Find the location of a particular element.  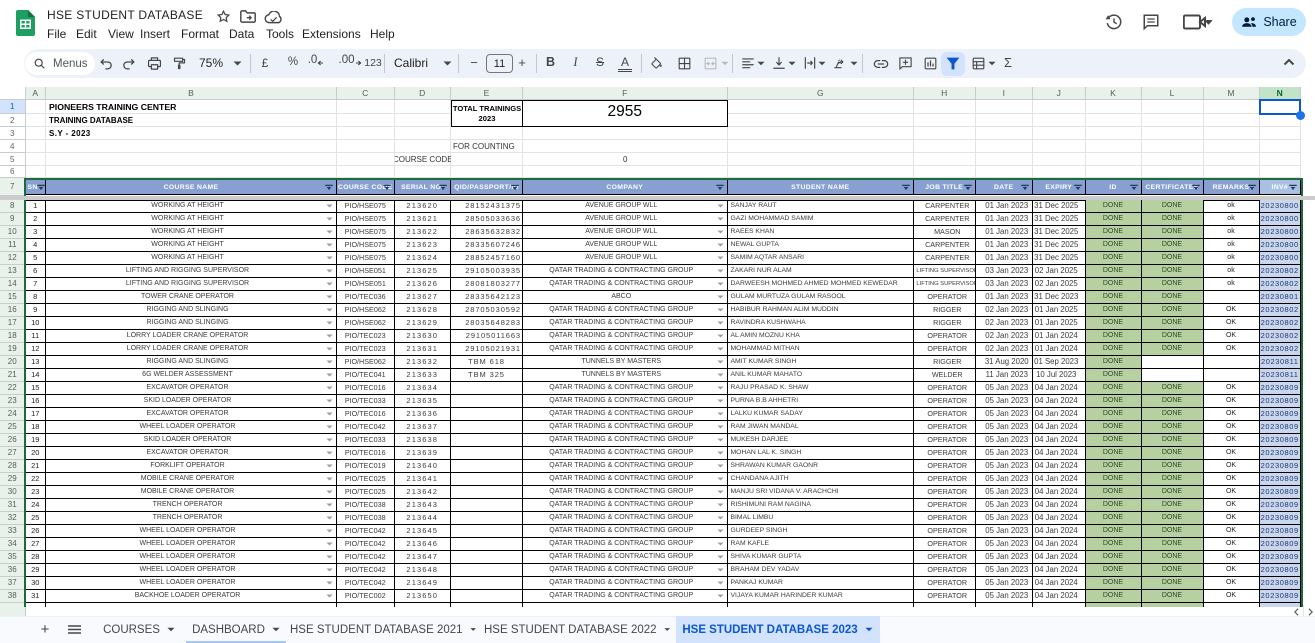

svg-text: A is located at coordinates (839, 62).